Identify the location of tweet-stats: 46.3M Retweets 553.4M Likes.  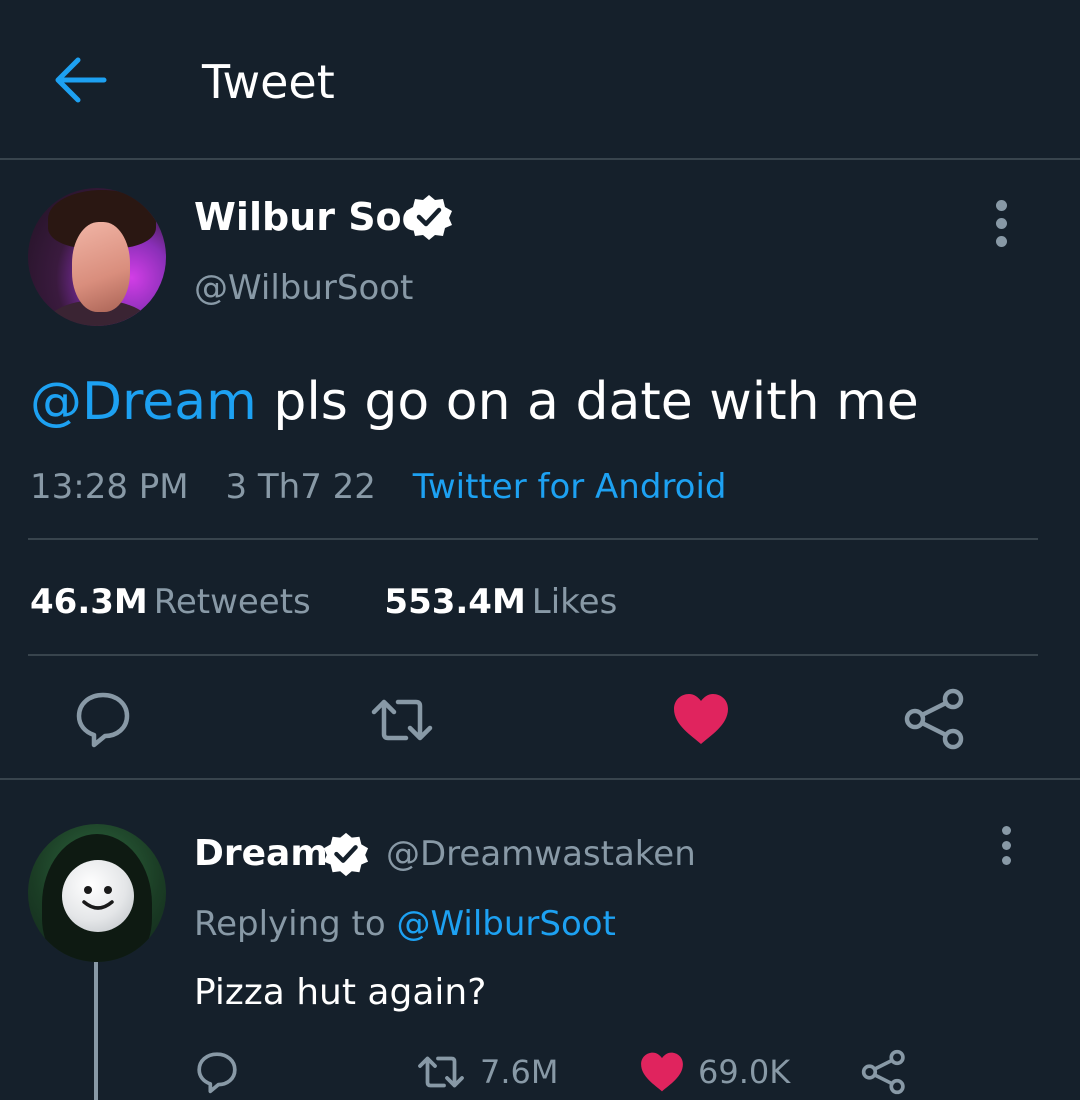
(323, 602).